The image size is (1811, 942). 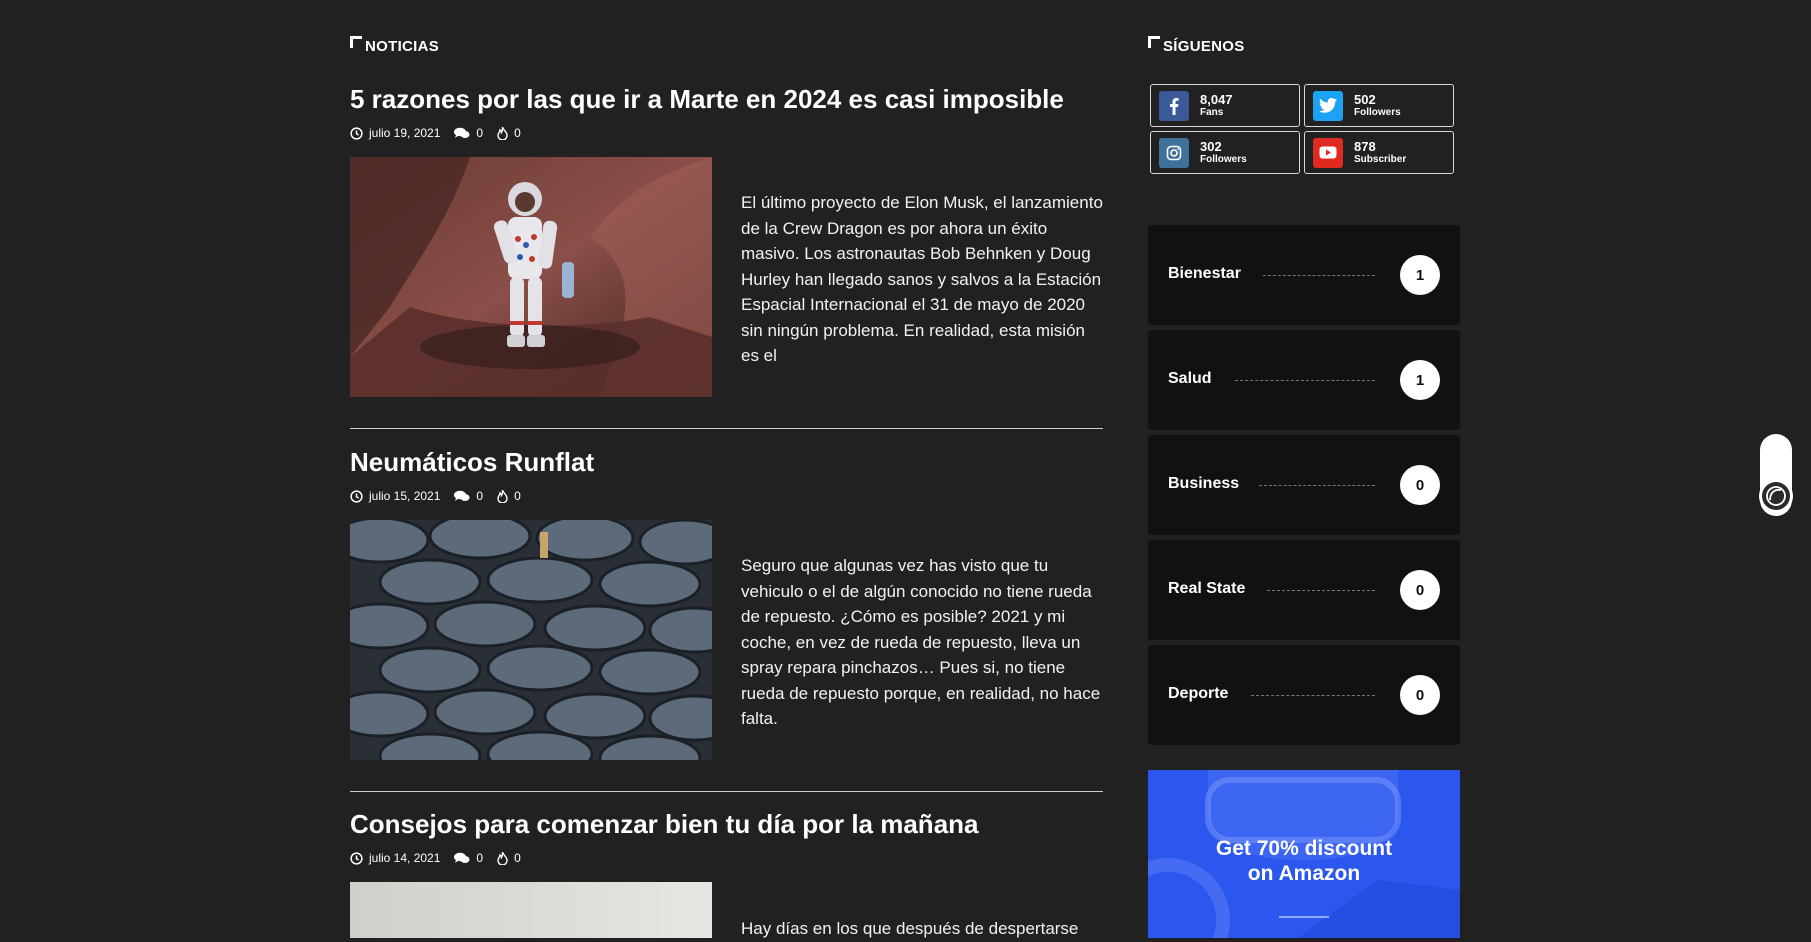 I want to click on category-item: Business 0, so click(x=1304, y=485).